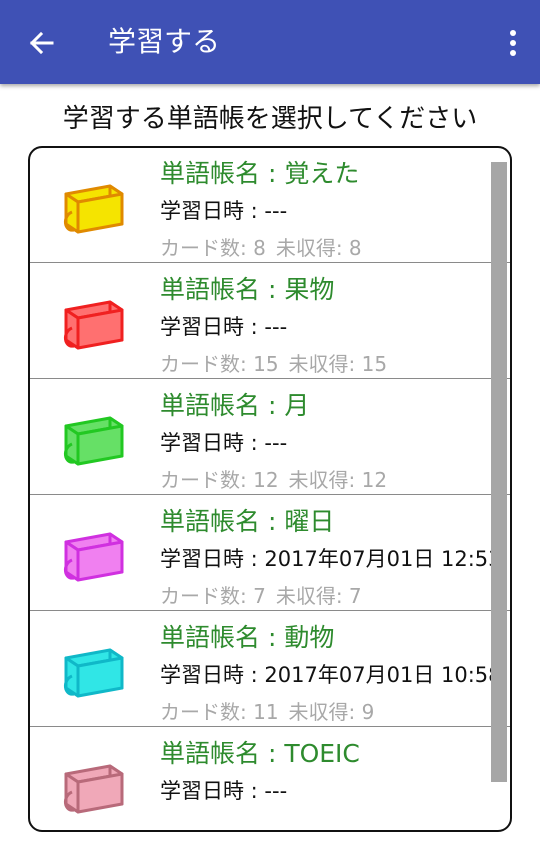 The width and height of the screenshot is (540, 850). Describe the element at coordinates (164, 41) in the screenshot. I see `app-title: 学習する` at that location.